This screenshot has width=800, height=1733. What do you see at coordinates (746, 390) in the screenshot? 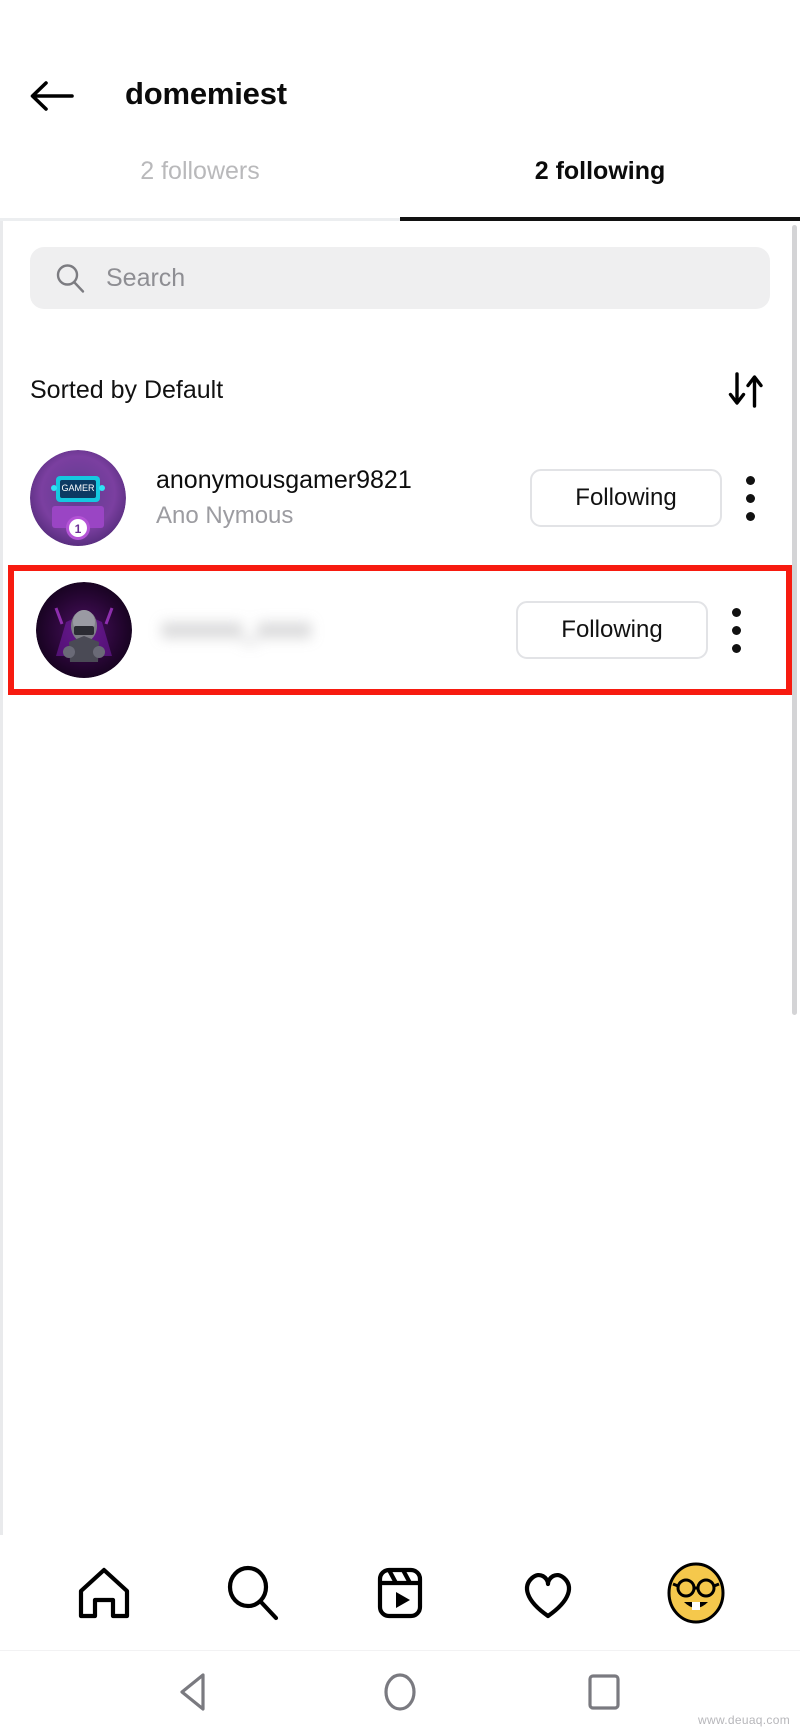
I see `sort-arrows-icon` at bounding box center [746, 390].